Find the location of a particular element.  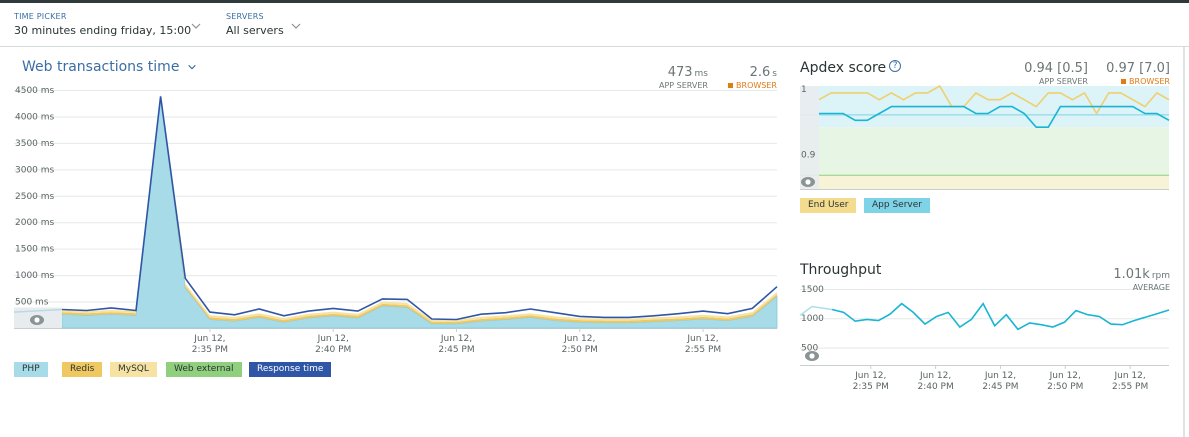

apdex-title-text: Apdex score is located at coordinates (843, 68).